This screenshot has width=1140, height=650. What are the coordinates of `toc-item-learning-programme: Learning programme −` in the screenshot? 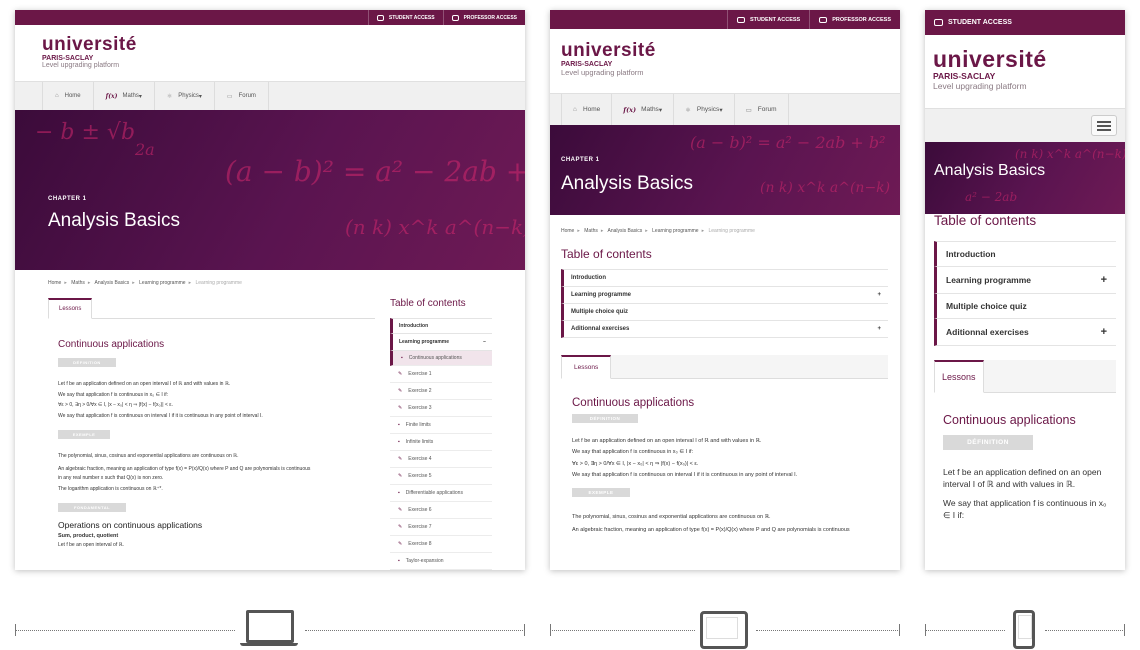 It's located at (441, 342).